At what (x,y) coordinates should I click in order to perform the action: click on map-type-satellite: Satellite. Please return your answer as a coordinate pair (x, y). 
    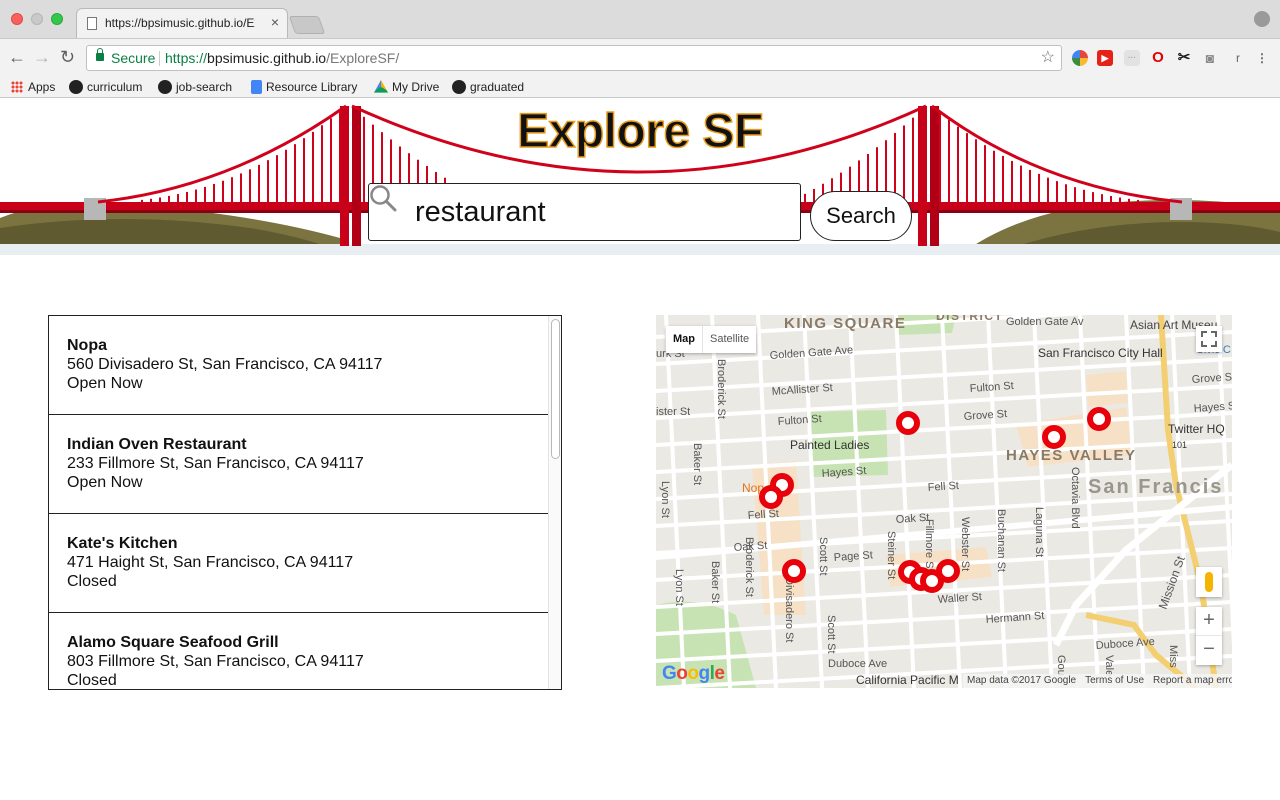
    Looking at the image, I should click on (729, 339).